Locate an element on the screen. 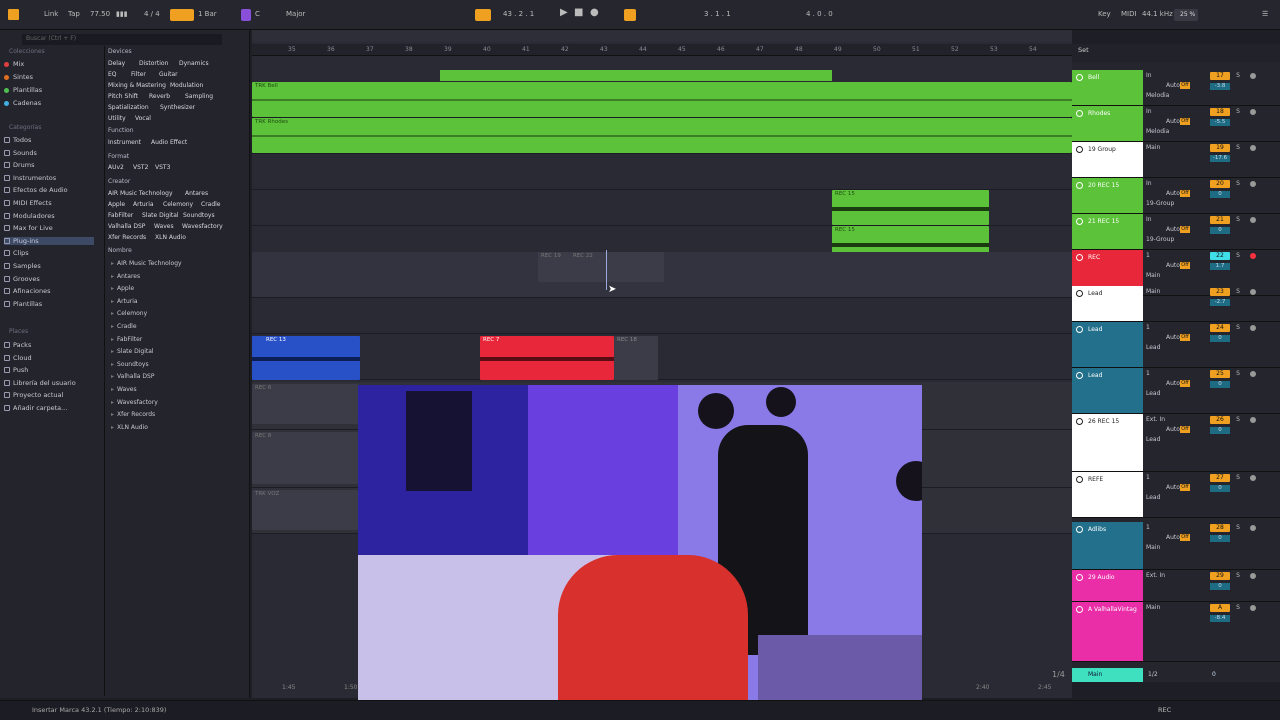 The height and width of the screenshot is (720, 1280). category-item: Sounds is located at coordinates (20, 153).